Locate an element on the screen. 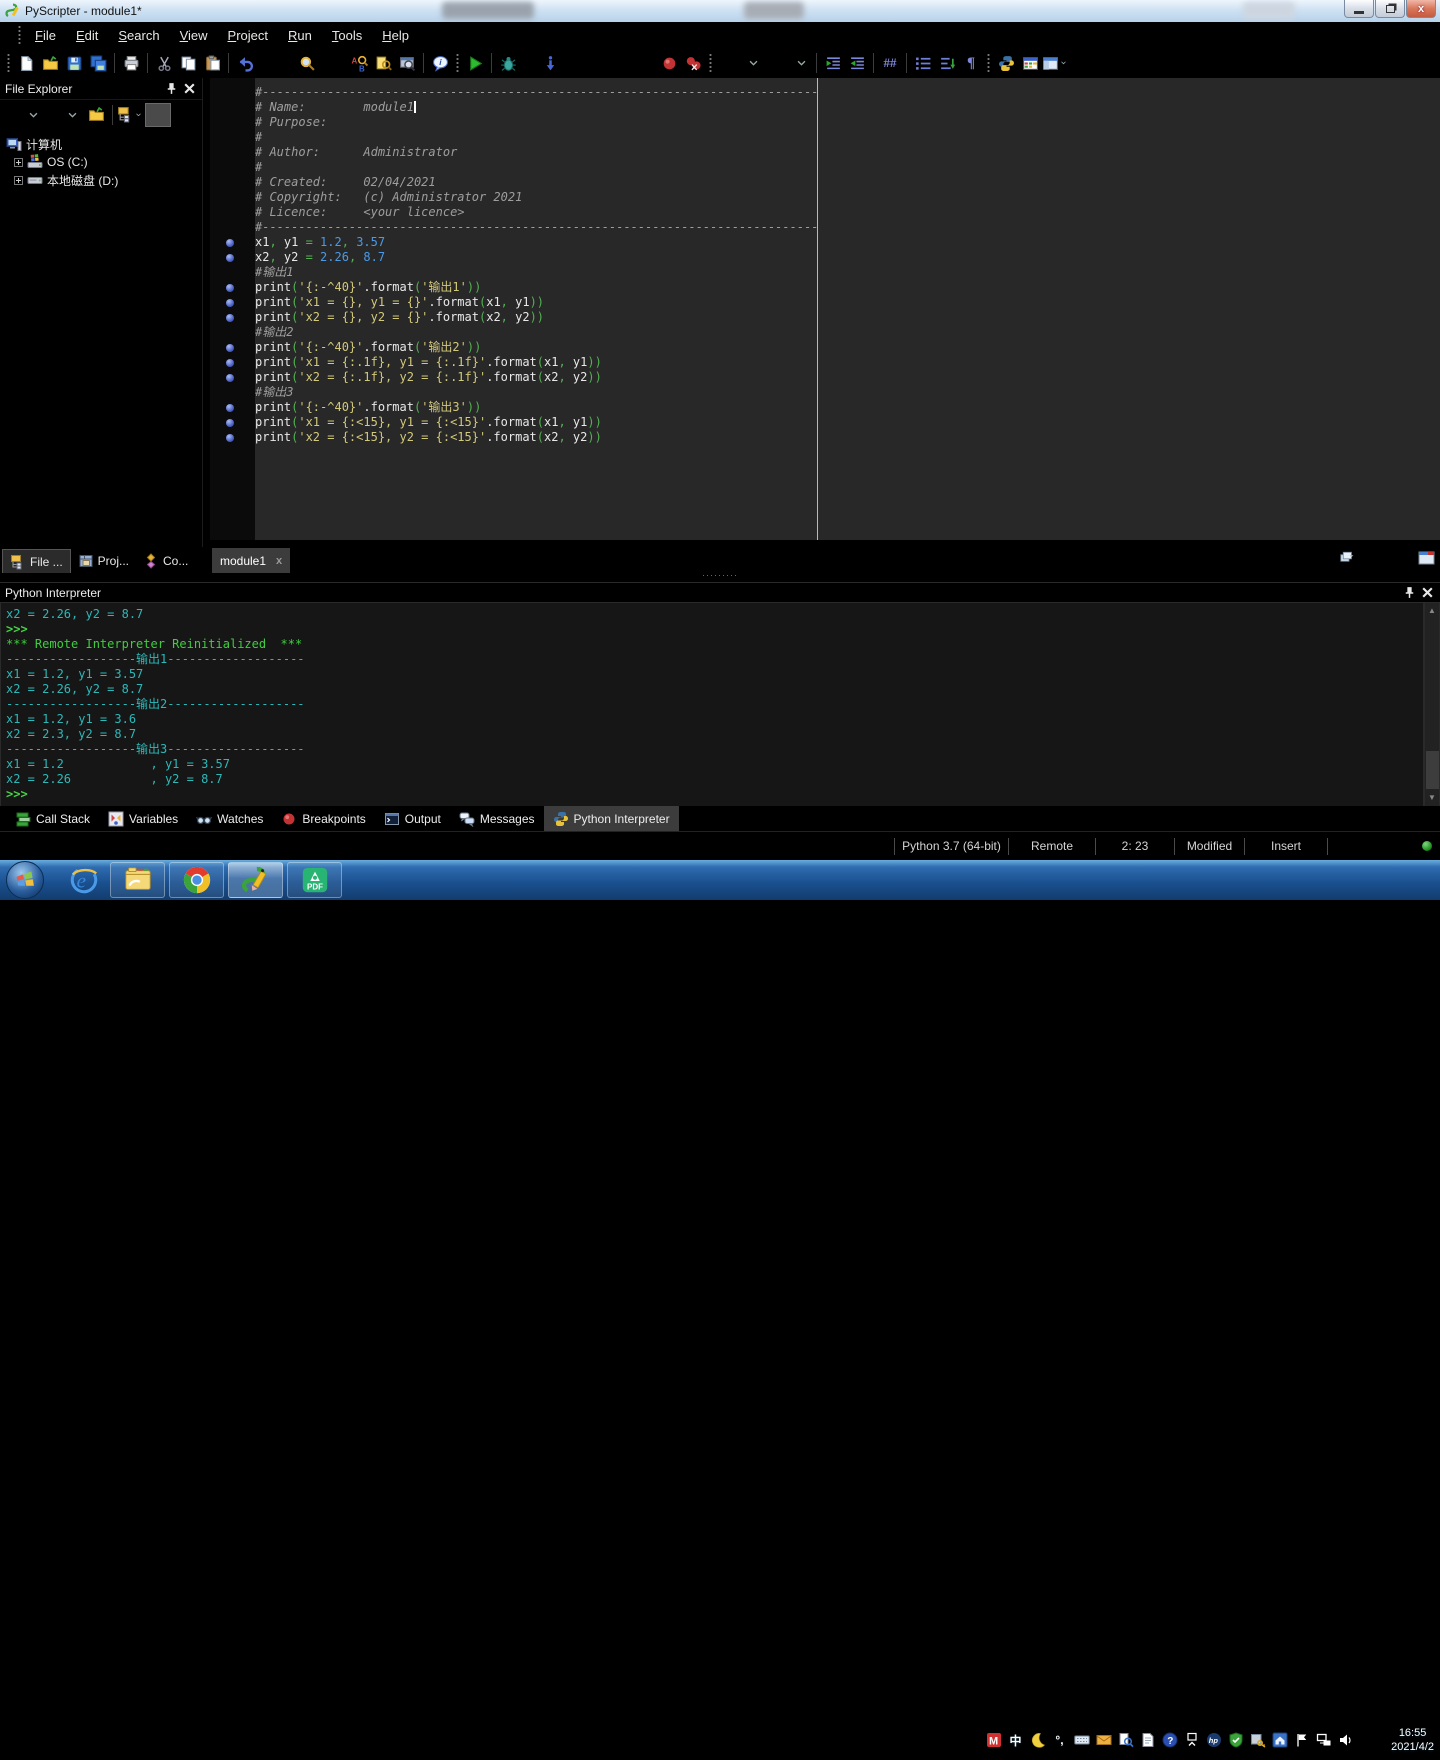 Image resolution: width=1440 pixels, height=1760 pixels. help-icon: ? is located at coordinates (1169, 1740).